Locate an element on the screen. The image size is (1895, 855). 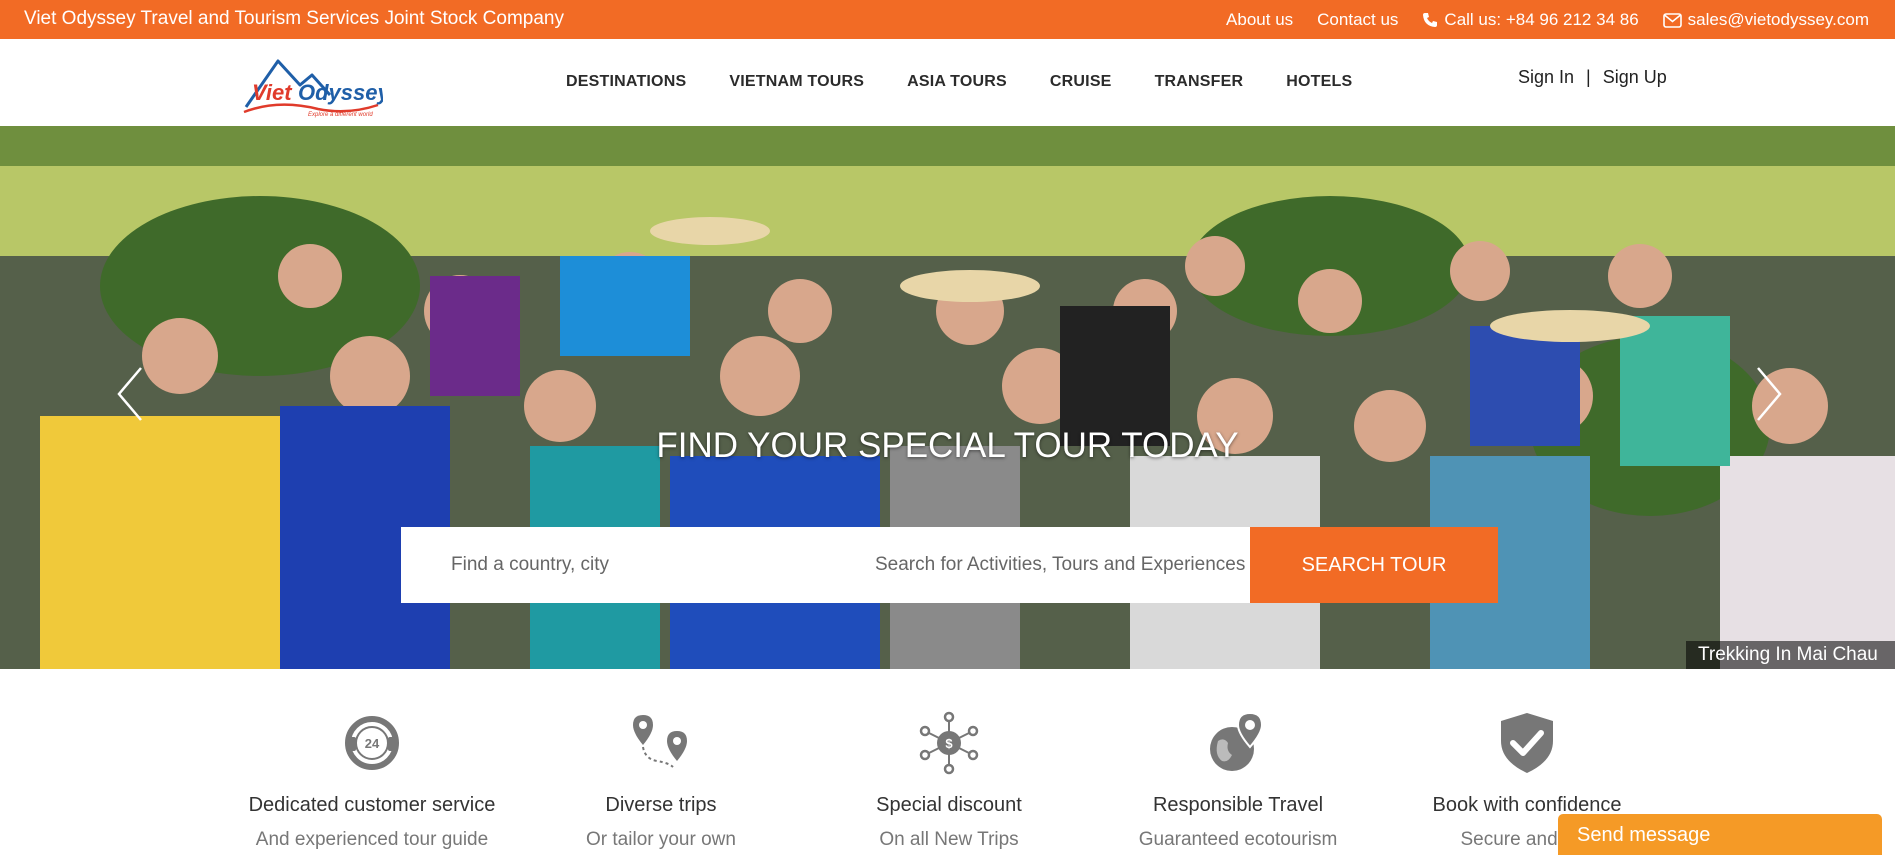
envelope-icon is located at coordinates (1672, 20).